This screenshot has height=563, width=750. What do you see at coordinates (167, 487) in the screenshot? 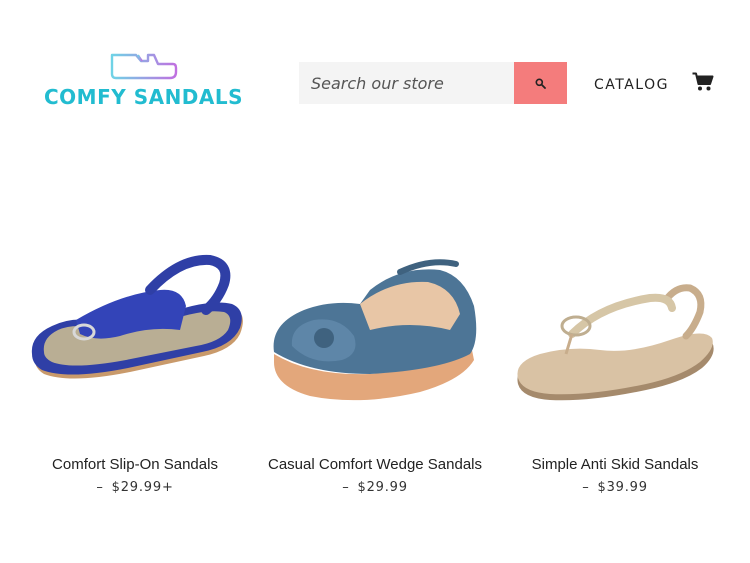
I see `price-suffix: +` at bounding box center [167, 487].